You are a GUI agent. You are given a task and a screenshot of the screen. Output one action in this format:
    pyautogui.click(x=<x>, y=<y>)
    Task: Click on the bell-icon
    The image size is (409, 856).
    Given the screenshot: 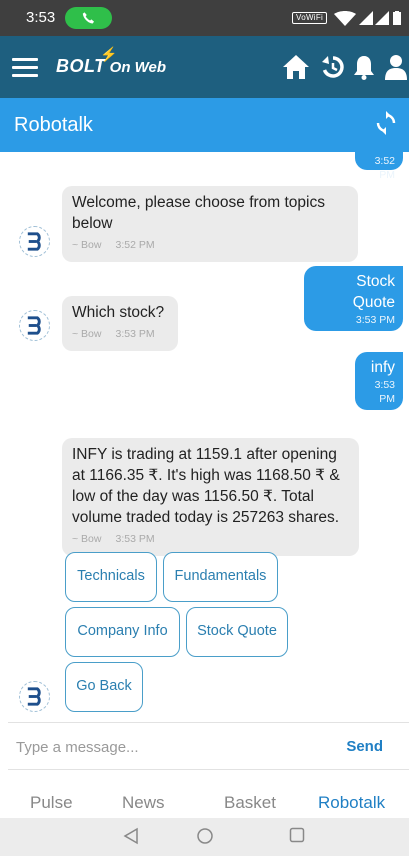 What is the action you would take?
    pyautogui.click(x=364, y=67)
    